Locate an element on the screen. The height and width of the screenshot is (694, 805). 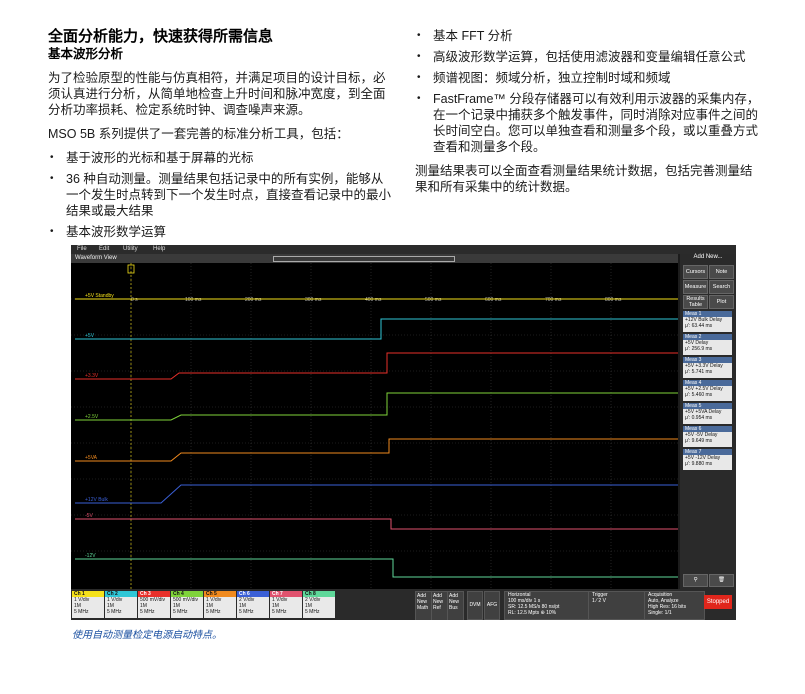
afg-button: AFG is located at coordinates (492, 605).